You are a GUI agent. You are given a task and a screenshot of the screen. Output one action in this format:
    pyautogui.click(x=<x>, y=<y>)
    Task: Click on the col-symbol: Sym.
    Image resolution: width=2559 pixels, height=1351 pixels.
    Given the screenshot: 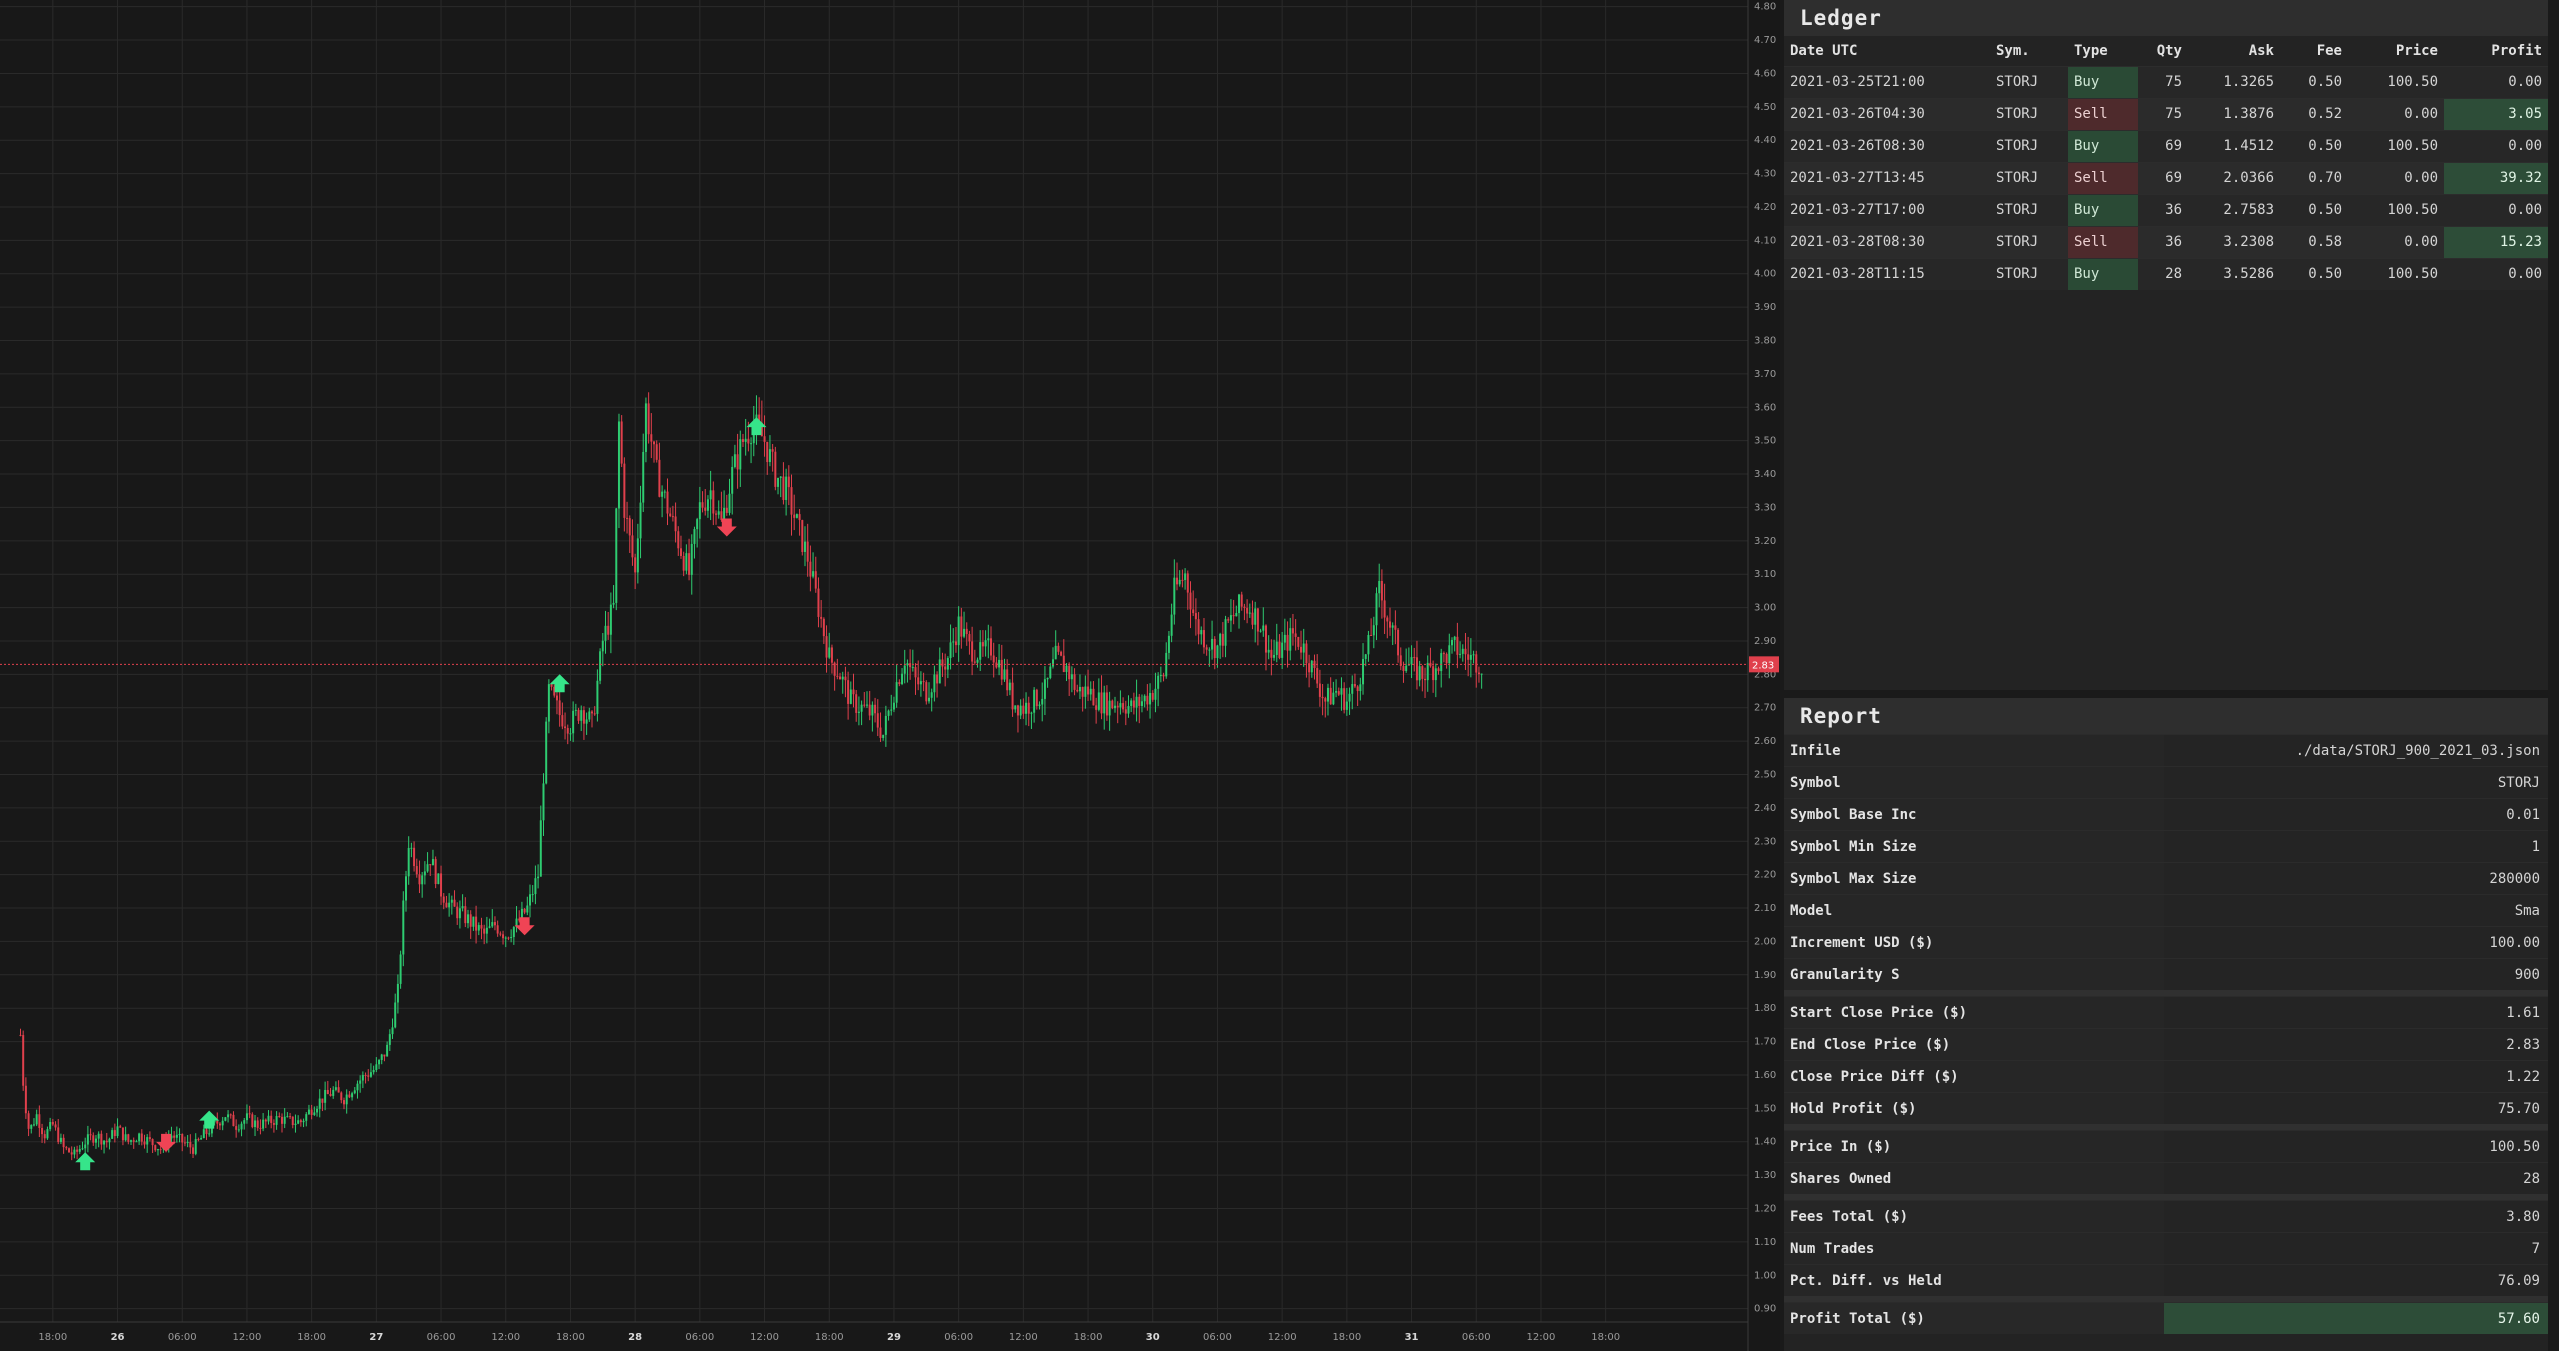 What is the action you would take?
    pyautogui.click(x=2029, y=51)
    